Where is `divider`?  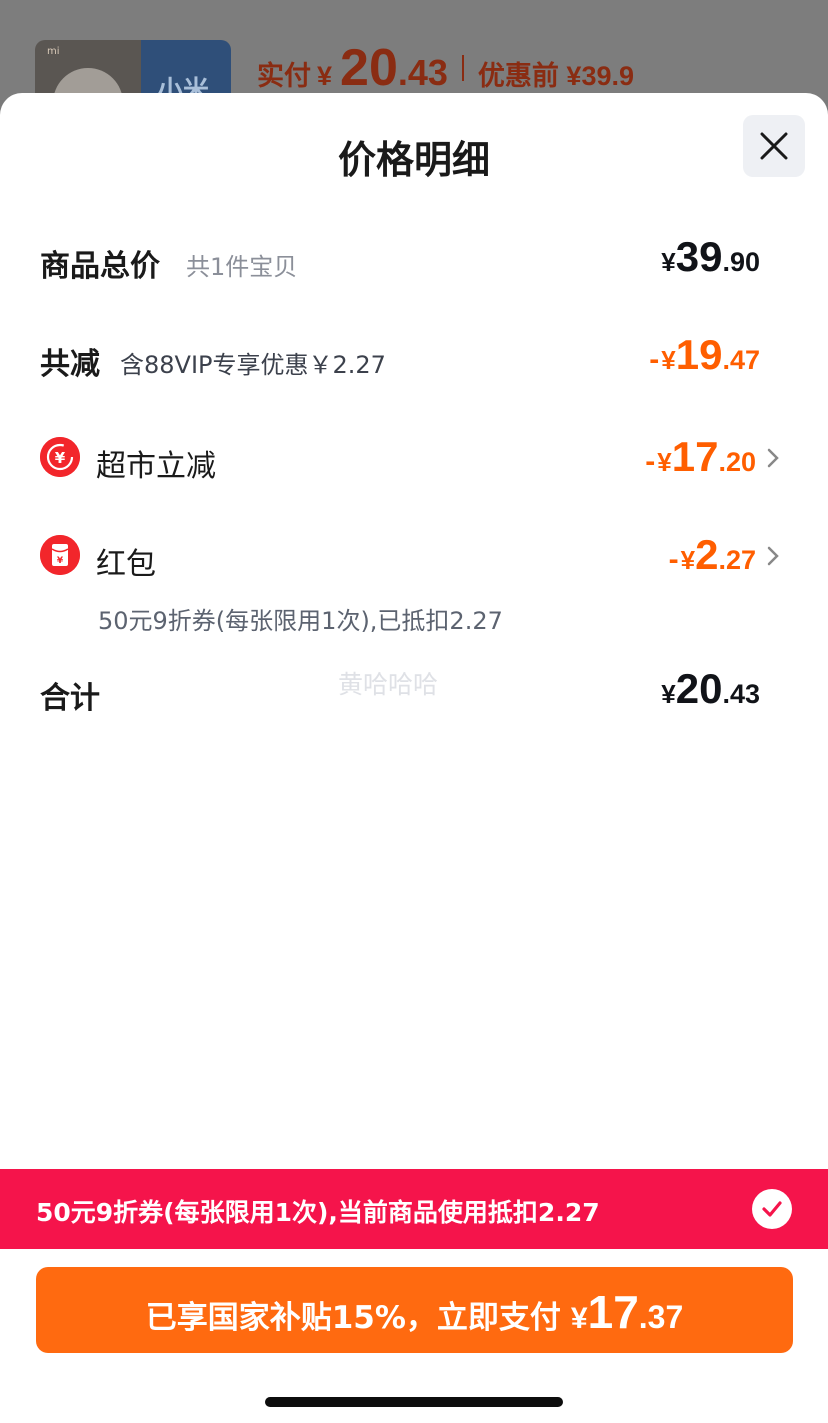
divider is located at coordinates (462, 68).